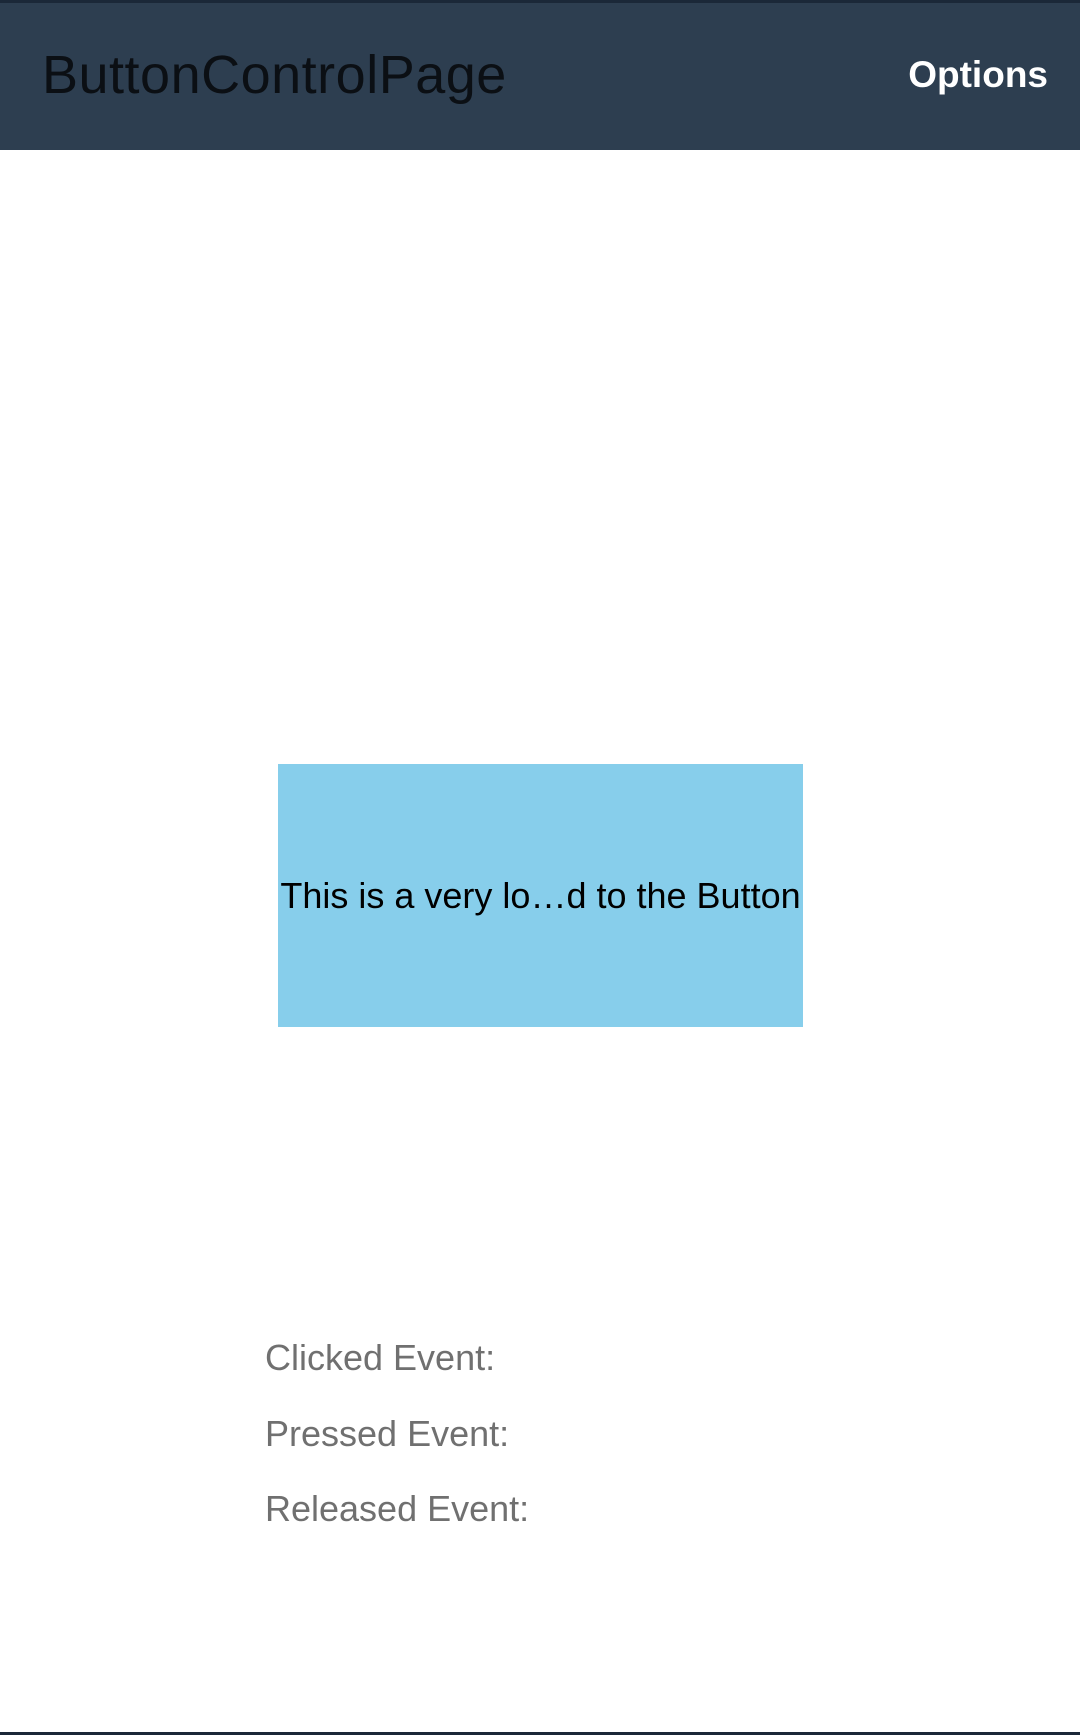  Describe the element at coordinates (387, 1433) in the screenshot. I see `pressed-event-label: Pressed Event:` at that location.